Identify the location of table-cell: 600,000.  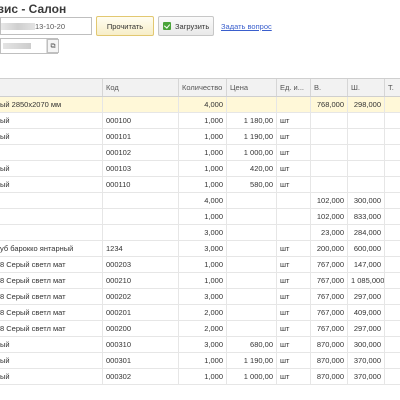
(365, 248).